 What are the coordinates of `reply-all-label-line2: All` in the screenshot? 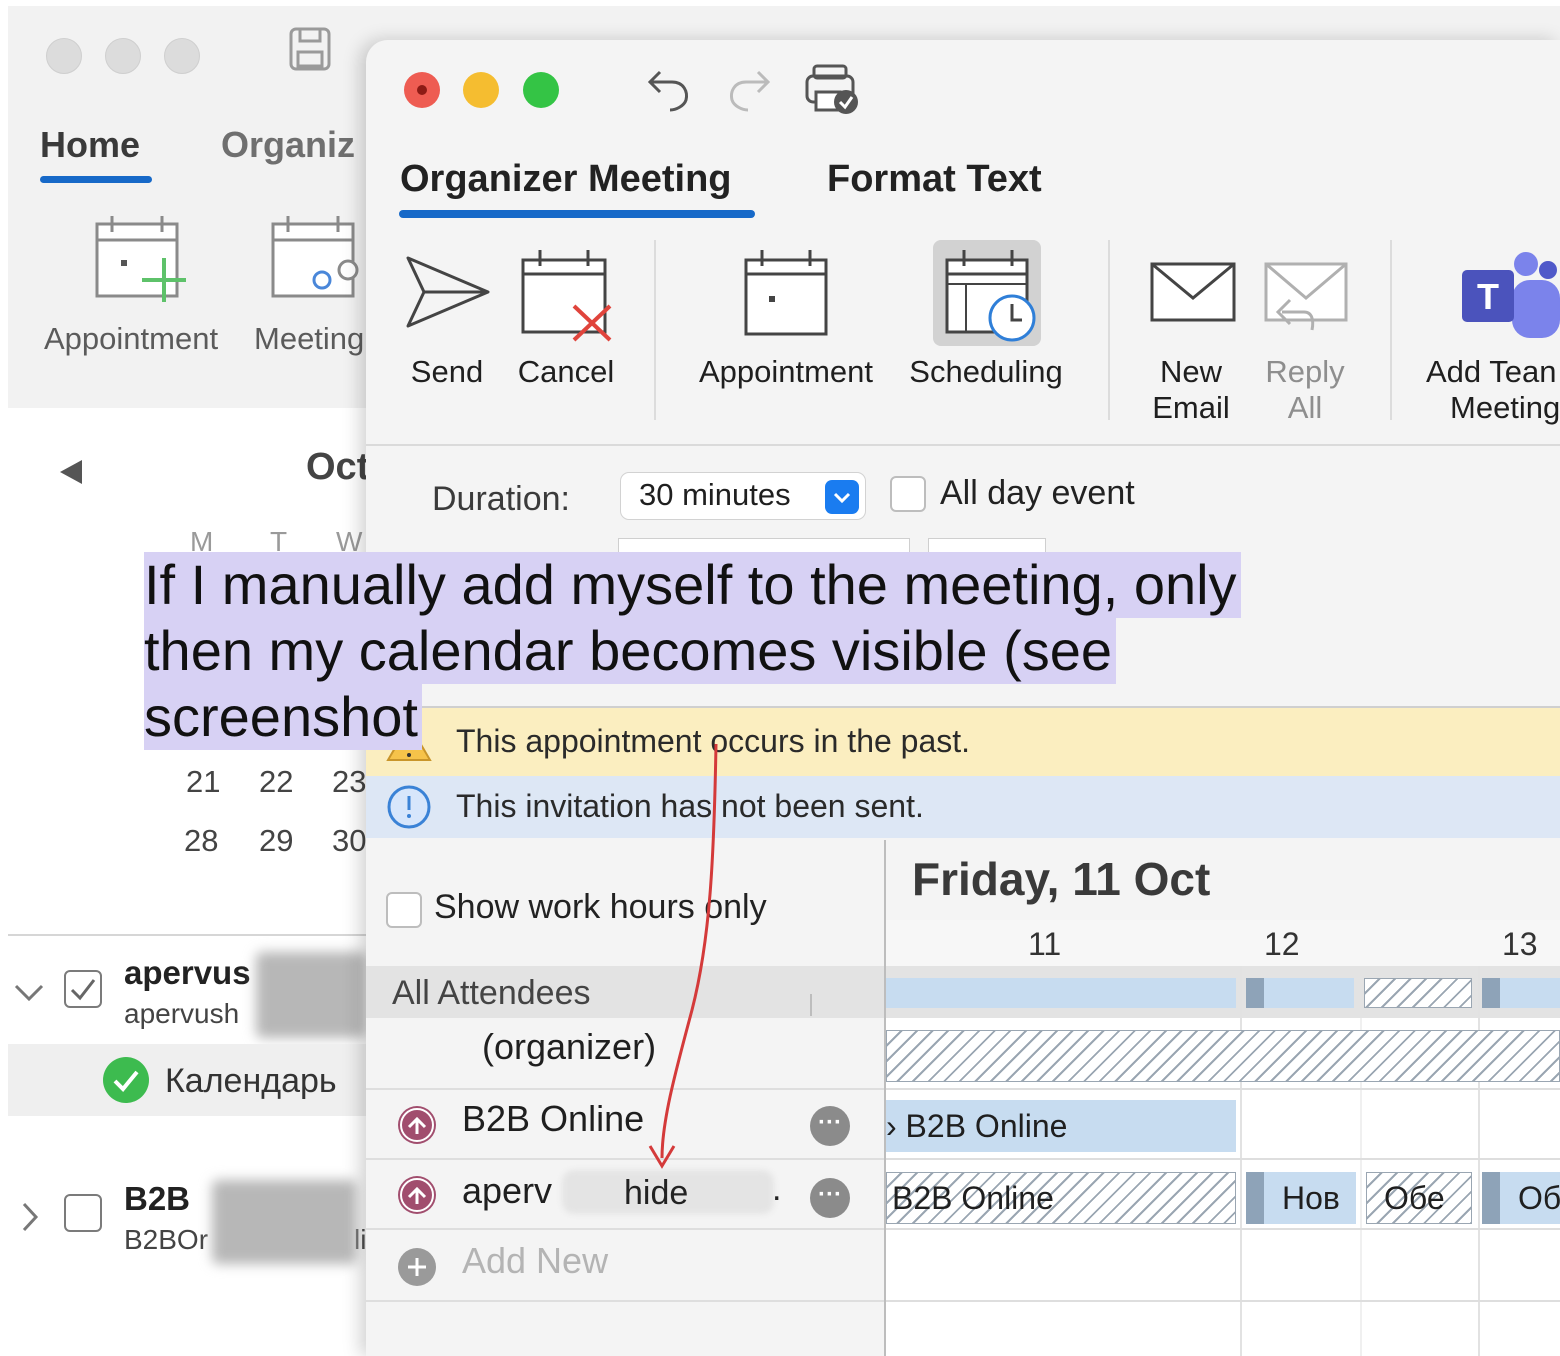 It's located at (1305, 407).